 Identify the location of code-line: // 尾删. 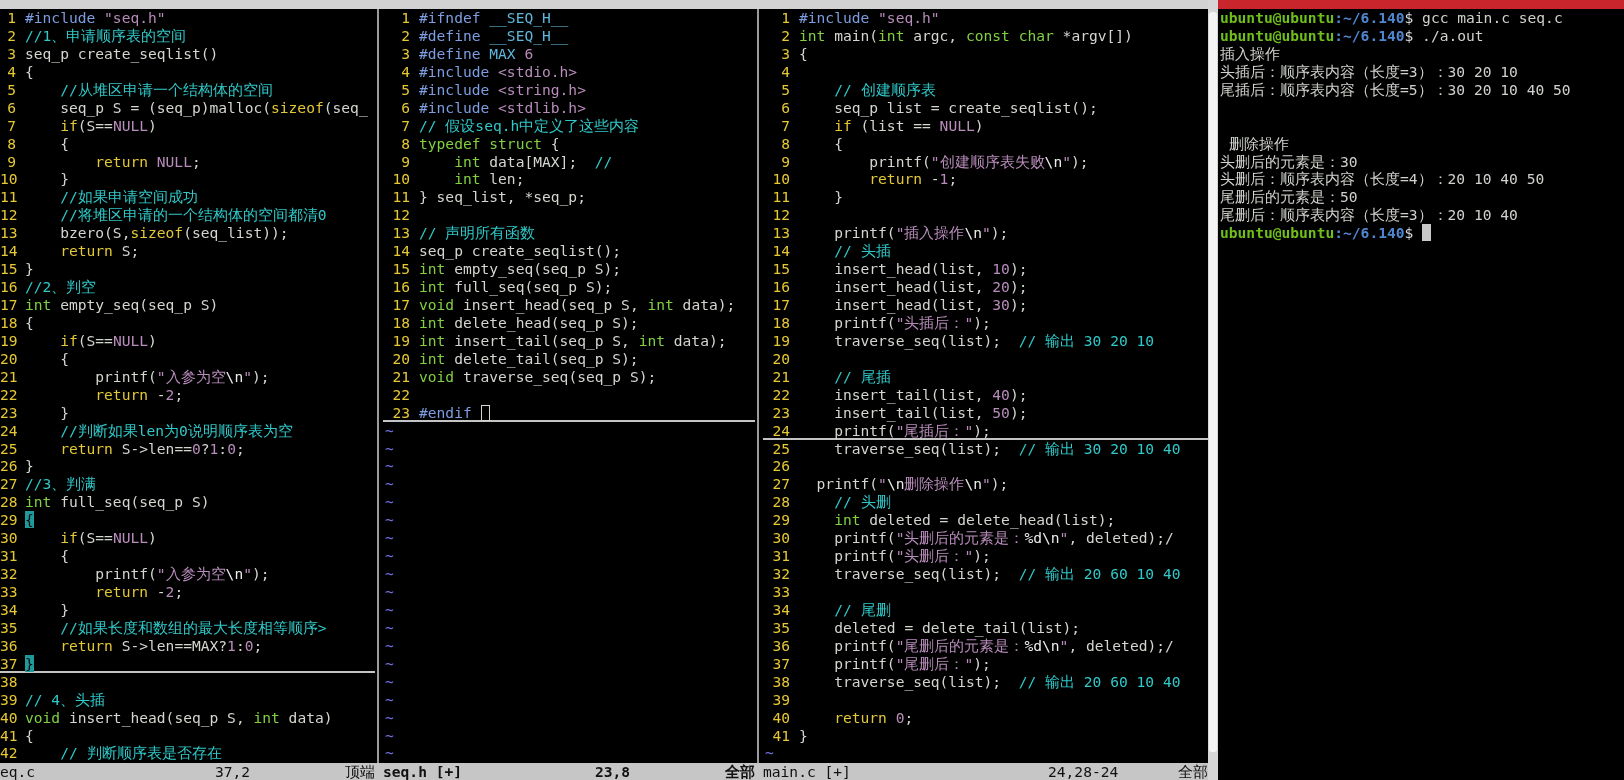
(862, 608).